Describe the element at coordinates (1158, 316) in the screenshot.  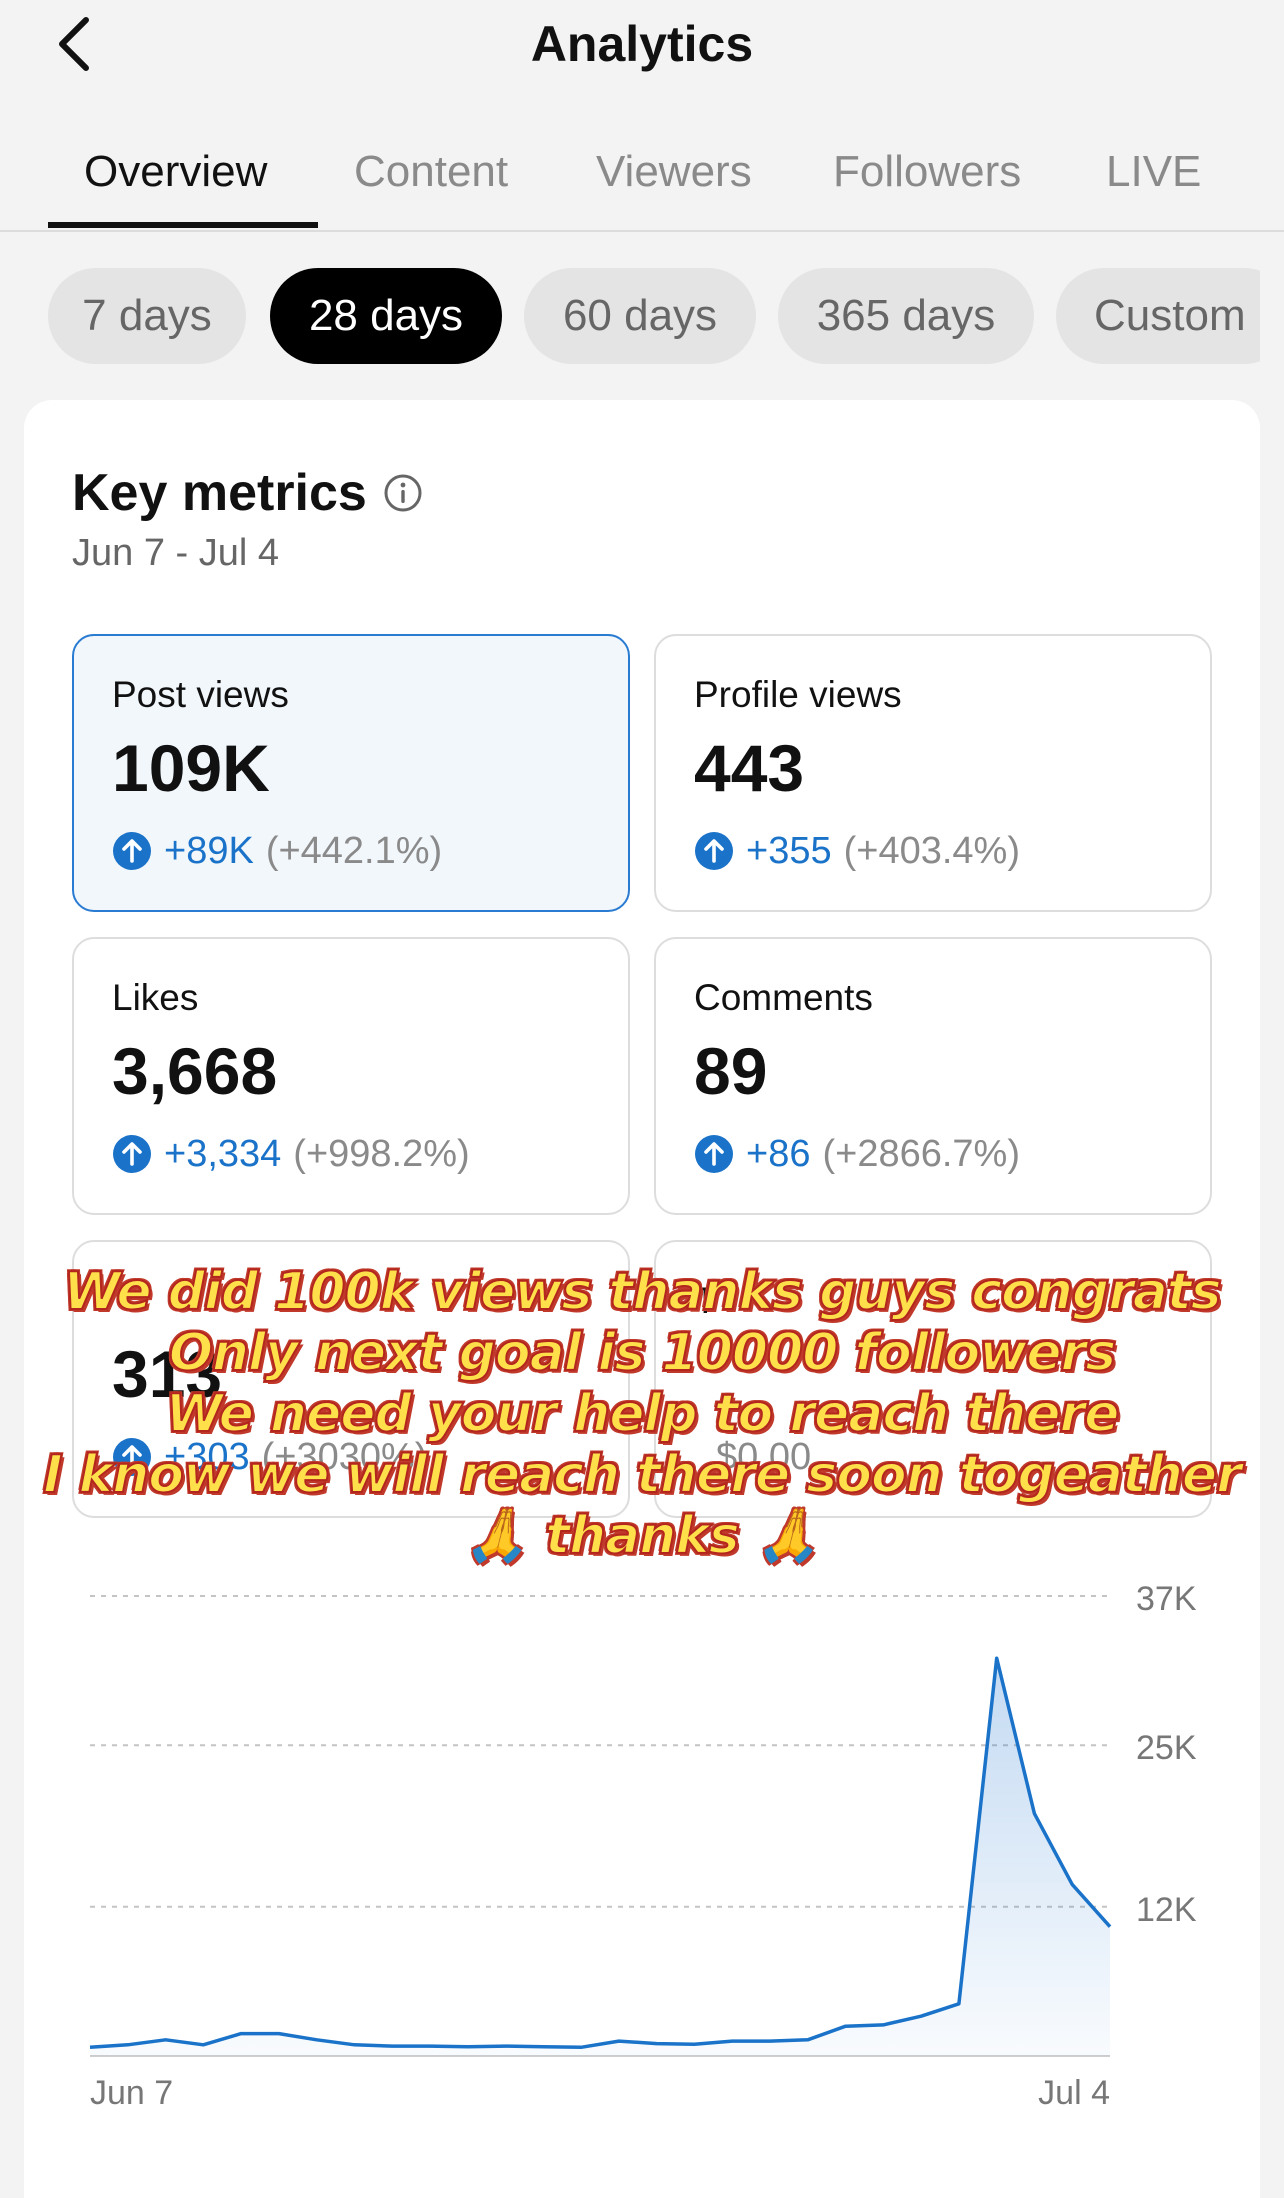
I see `range-custom: Custom` at that location.